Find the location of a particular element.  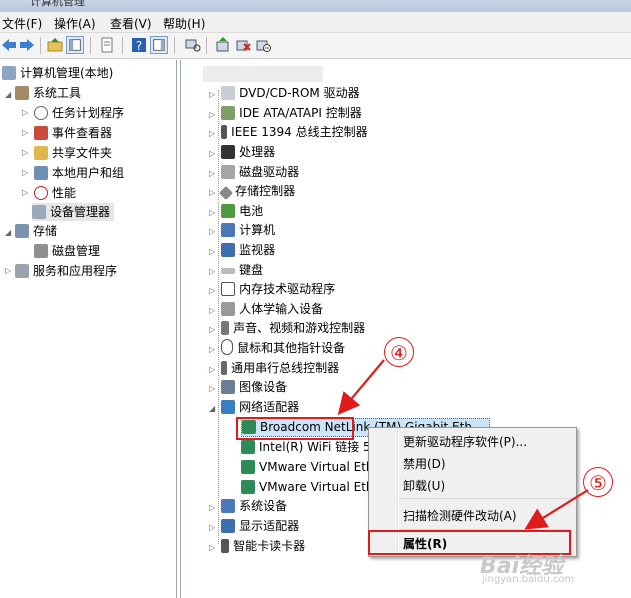

arrow-to-properties is located at coordinates (556, 509).